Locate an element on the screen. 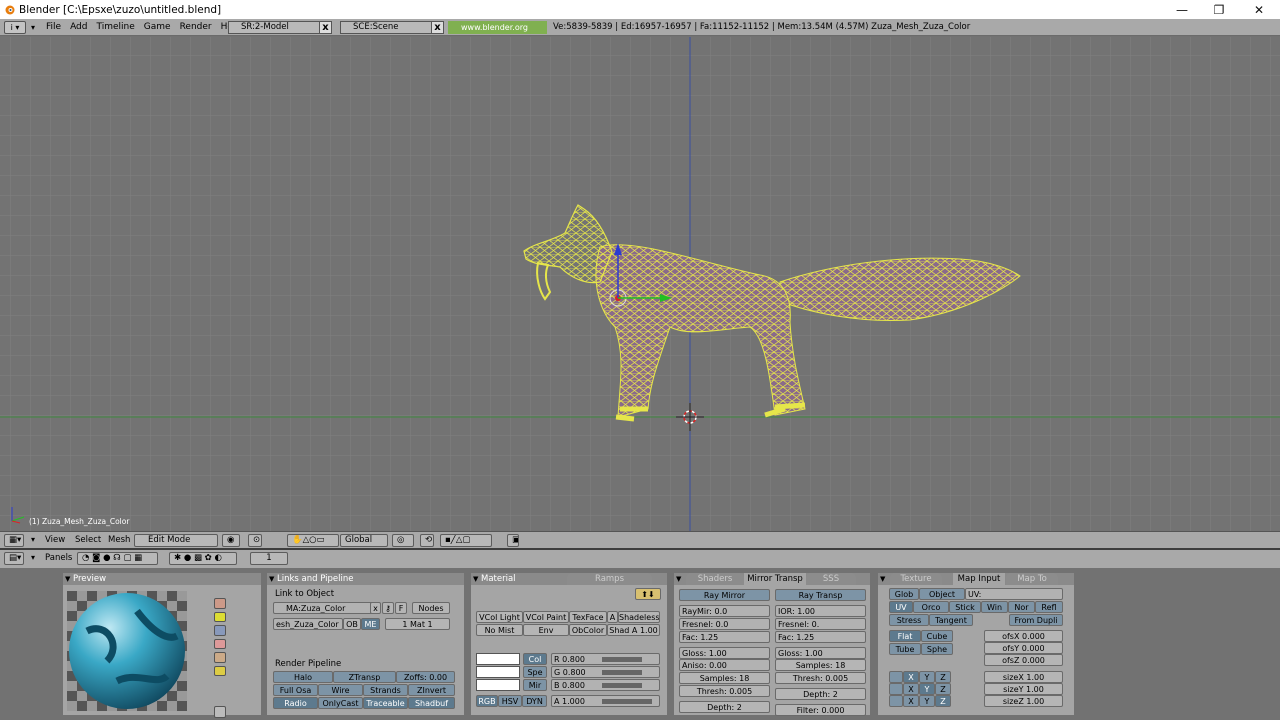 The height and width of the screenshot is (720, 1280). orientation-selector: Global is located at coordinates (364, 540).